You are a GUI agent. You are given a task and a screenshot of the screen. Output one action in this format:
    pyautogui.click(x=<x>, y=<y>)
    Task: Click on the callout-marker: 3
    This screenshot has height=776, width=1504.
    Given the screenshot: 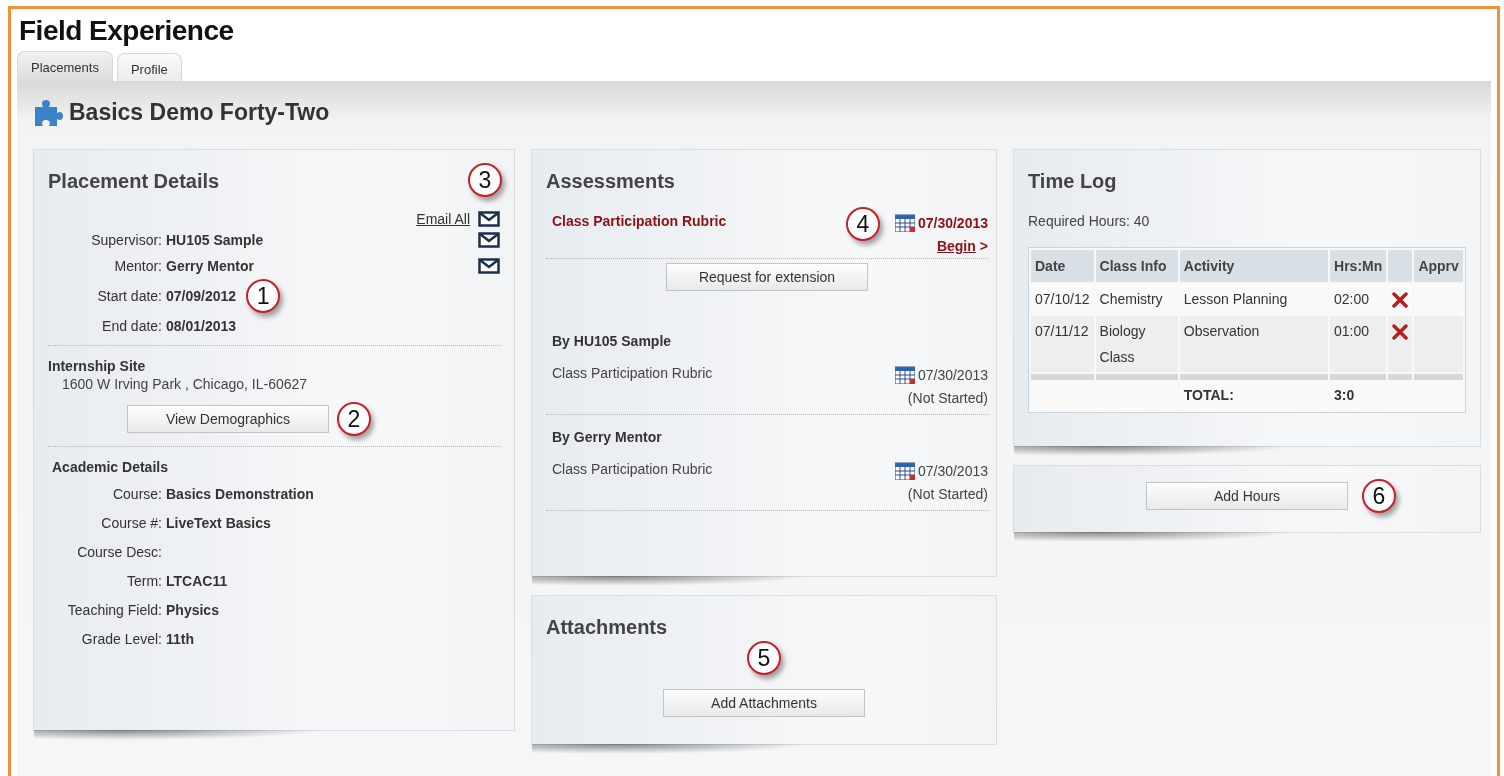 What is the action you would take?
    pyautogui.click(x=485, y=180)
    